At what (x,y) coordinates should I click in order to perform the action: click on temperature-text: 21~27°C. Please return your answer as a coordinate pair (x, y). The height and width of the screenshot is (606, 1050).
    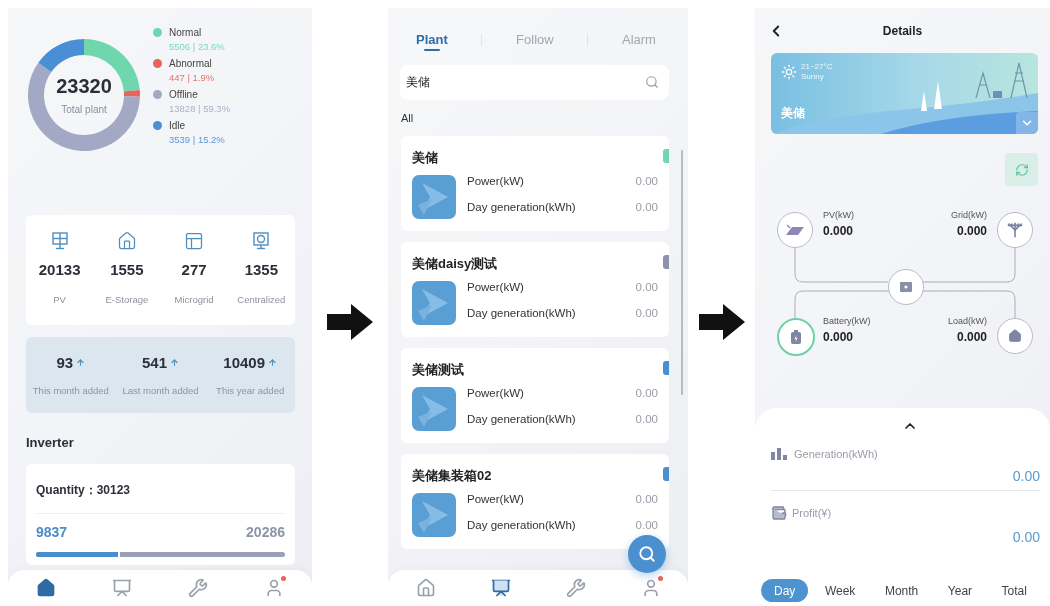
    Looking at the image, I should click on (817, 67).